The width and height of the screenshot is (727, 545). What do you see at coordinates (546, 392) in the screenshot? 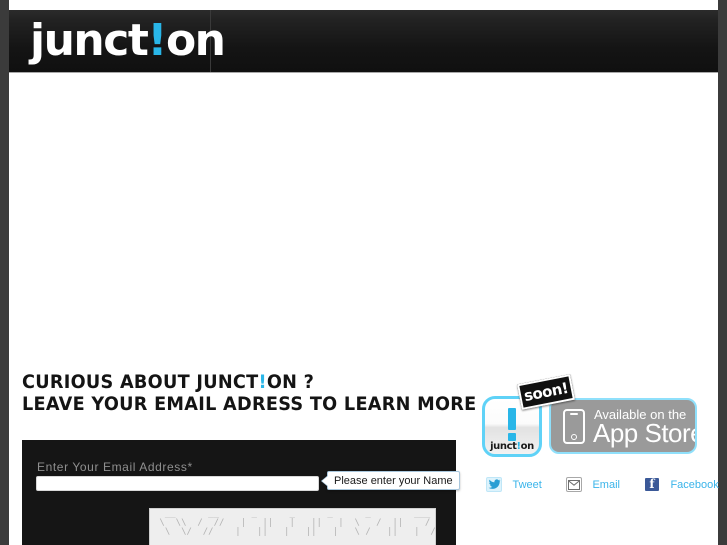
I see `soon-sticker-label: soon!` at bounding box center [546, 392].